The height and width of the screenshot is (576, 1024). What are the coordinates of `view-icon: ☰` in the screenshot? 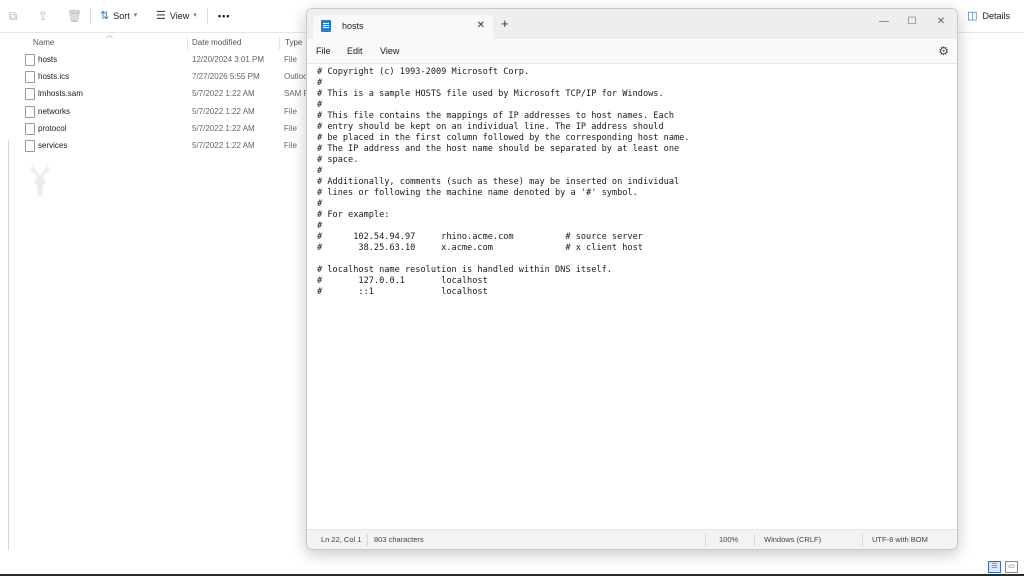 It's located at (161, 16).